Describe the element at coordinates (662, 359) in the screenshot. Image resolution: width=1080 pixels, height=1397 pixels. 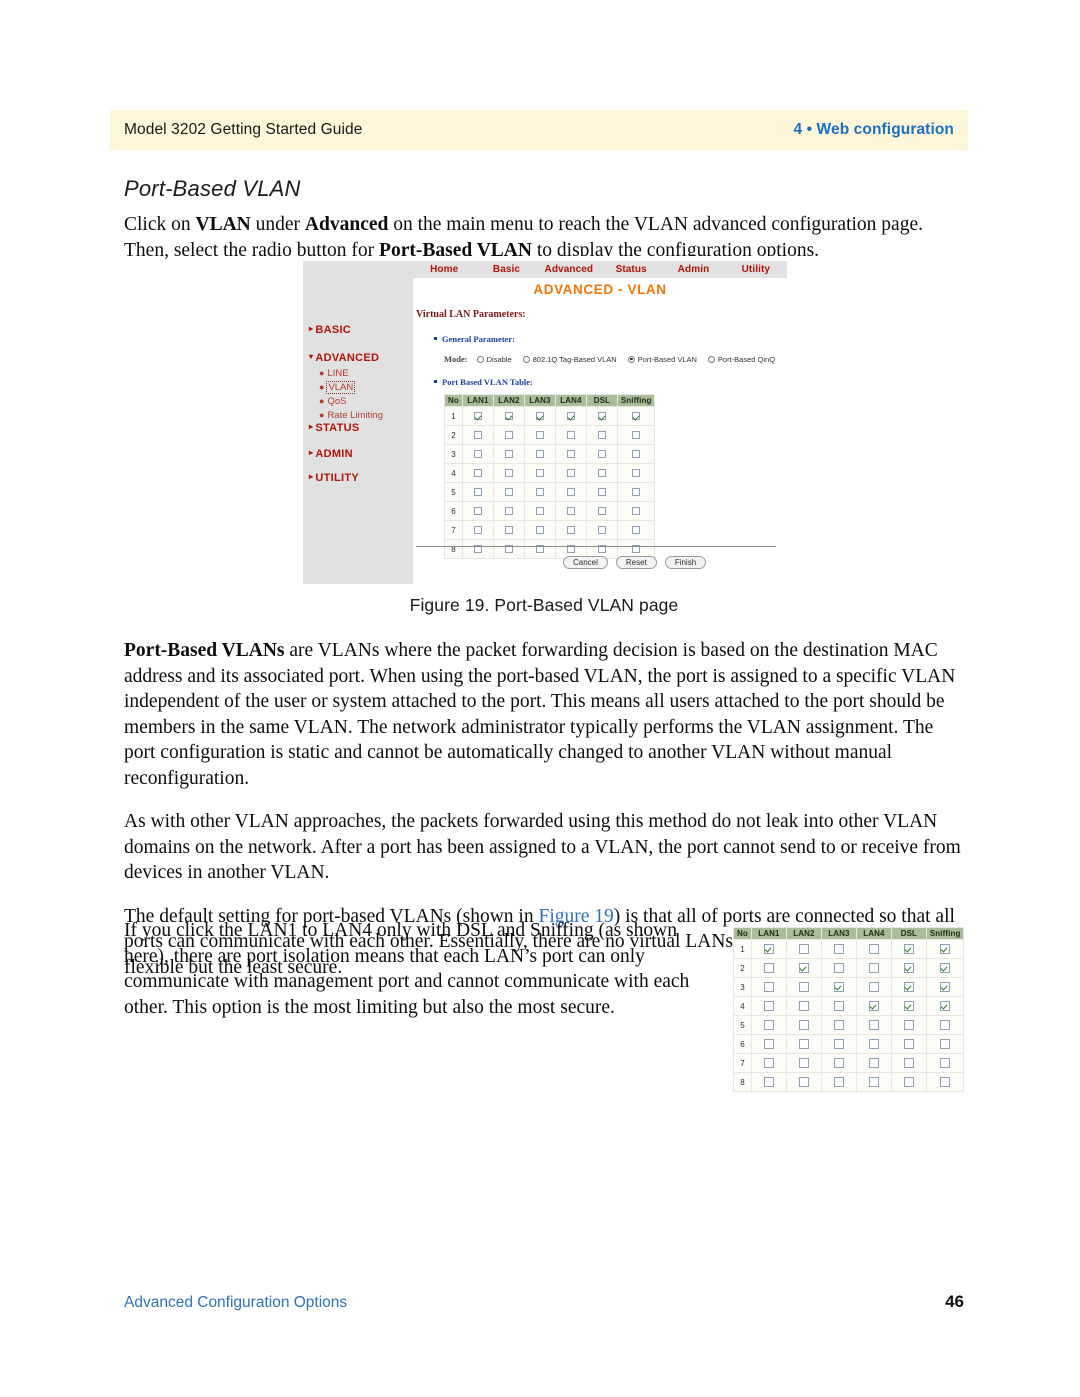
I see `mode-option-port-based: Port-Based VLAN` at that location.